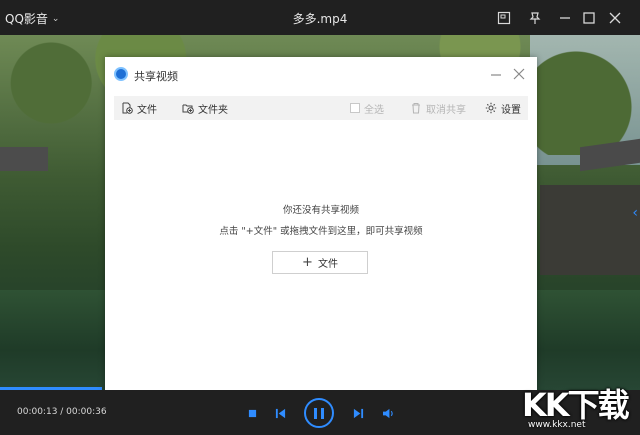 This screenshot has width=640, height=435. I want to click on dialog-title: 共享视频, so click(156, 76).